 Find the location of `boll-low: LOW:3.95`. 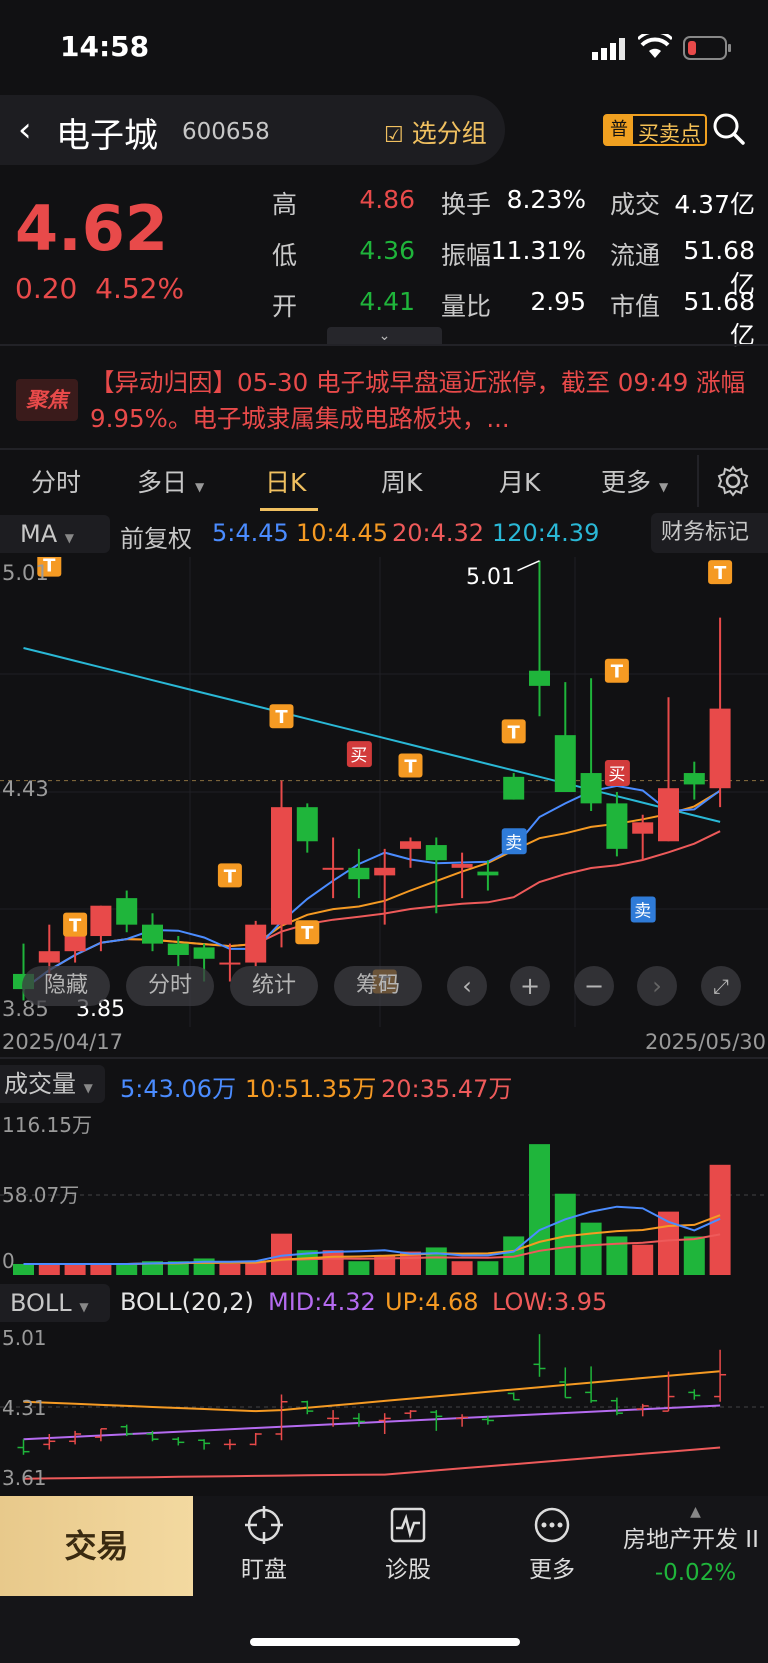

boll-low: LOW:3.95 is located at coordinates (550, 1302).